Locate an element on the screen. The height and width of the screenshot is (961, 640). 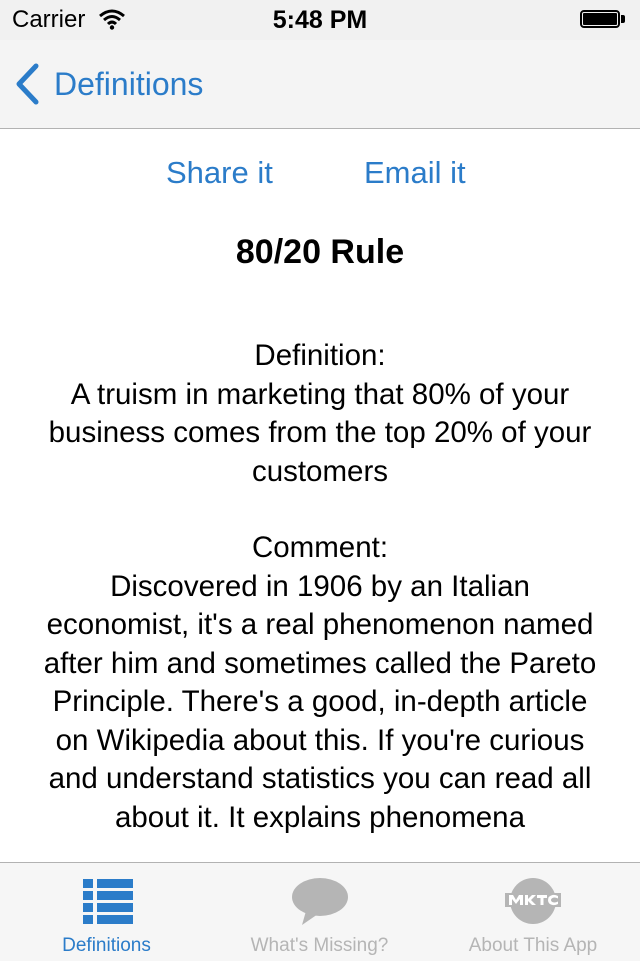
comment-heading: Comment: is located at coordinates (320, 547).